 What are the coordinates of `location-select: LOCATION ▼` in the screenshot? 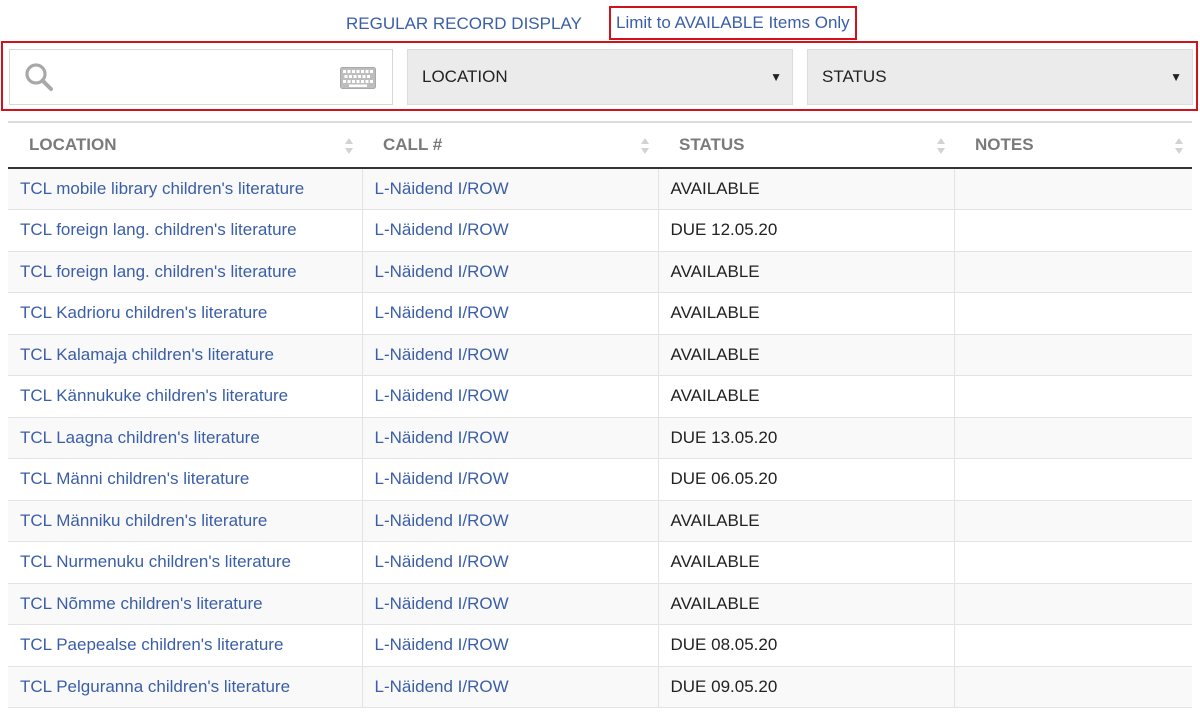 It's located at (600, 77).